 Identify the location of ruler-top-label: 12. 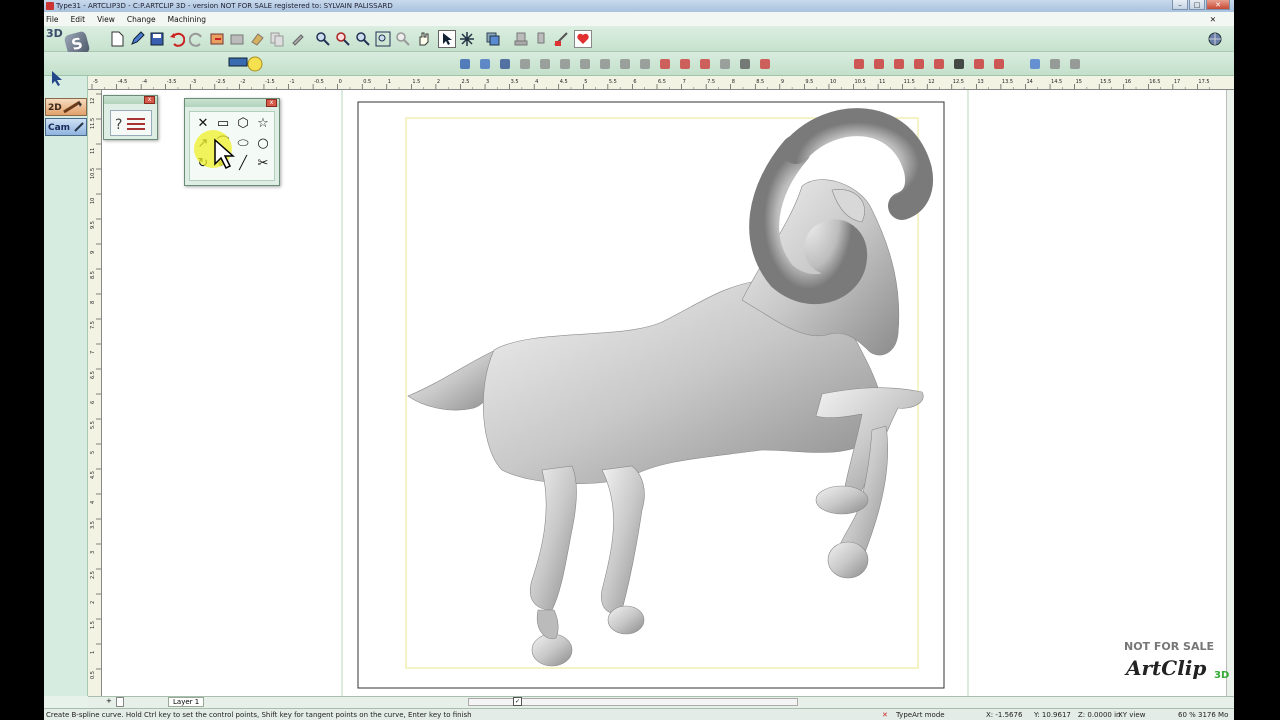
(931, 82).